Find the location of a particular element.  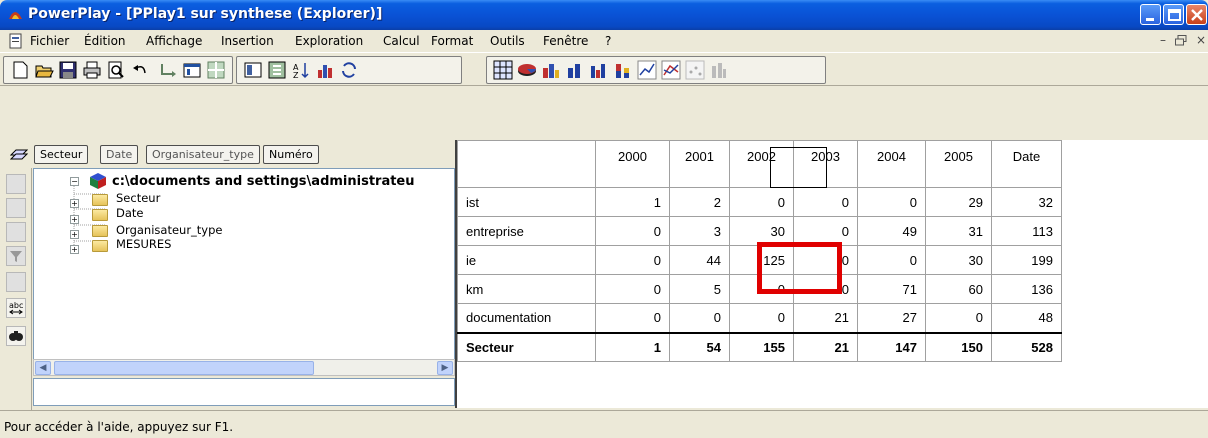

data-cell: 113 is located at coordinates (1026, 231).